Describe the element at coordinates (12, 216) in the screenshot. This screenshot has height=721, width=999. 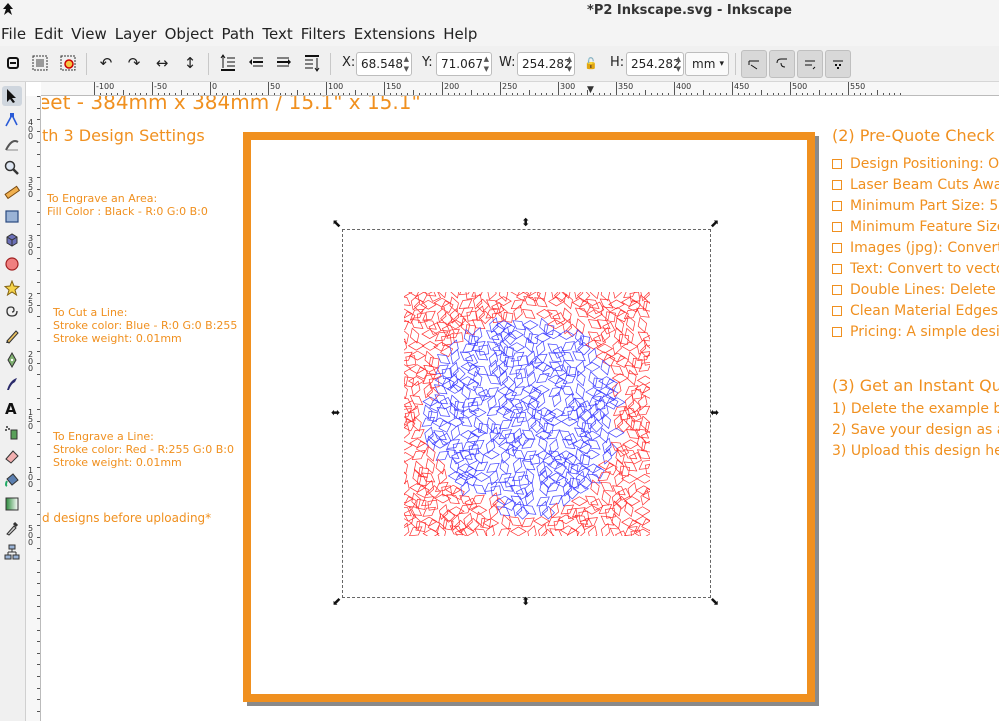
I see `rectangle-tool` at that location.